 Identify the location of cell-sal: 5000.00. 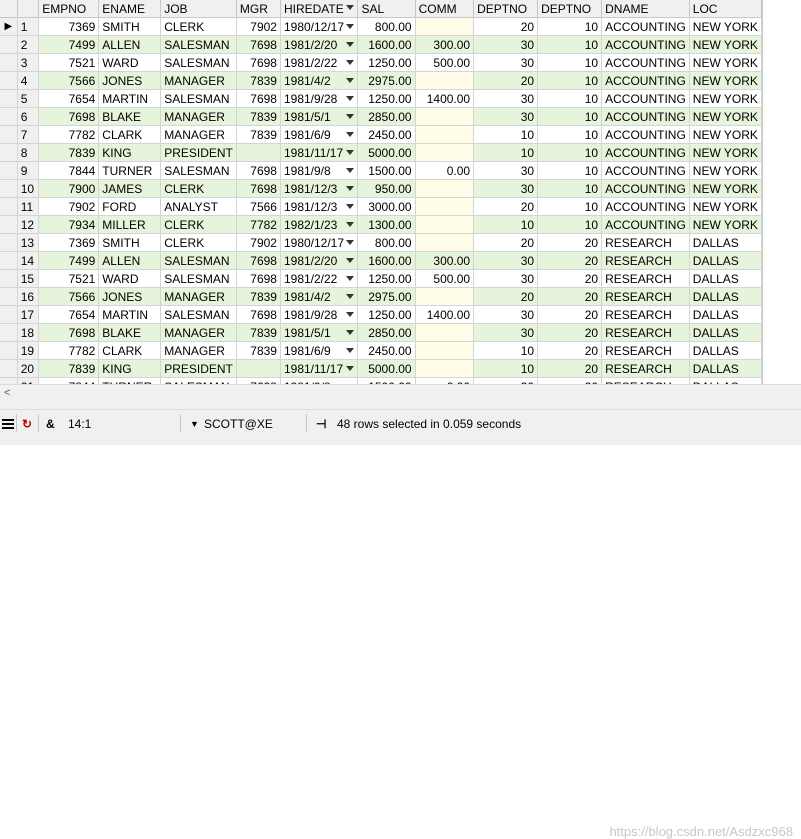
(386, 368).